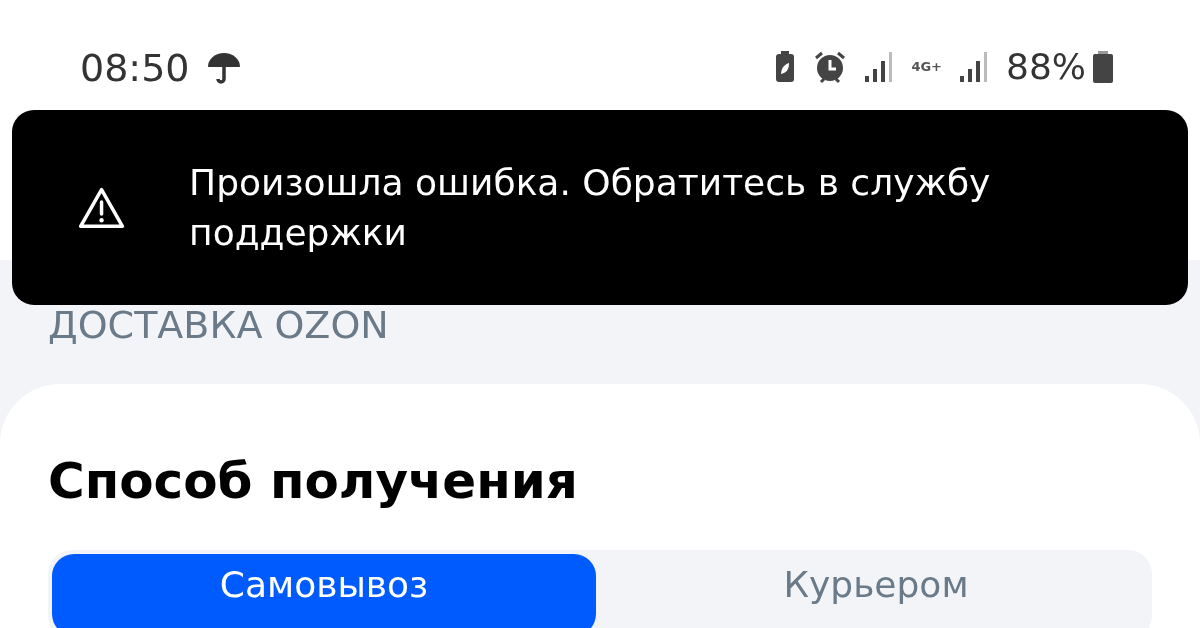 The height and width of the screenshot is (628, 1200). What do you see at coordinates (223, 68) in the screenshot?
I see `umbrella-icon` at bounding box center [223, 68].